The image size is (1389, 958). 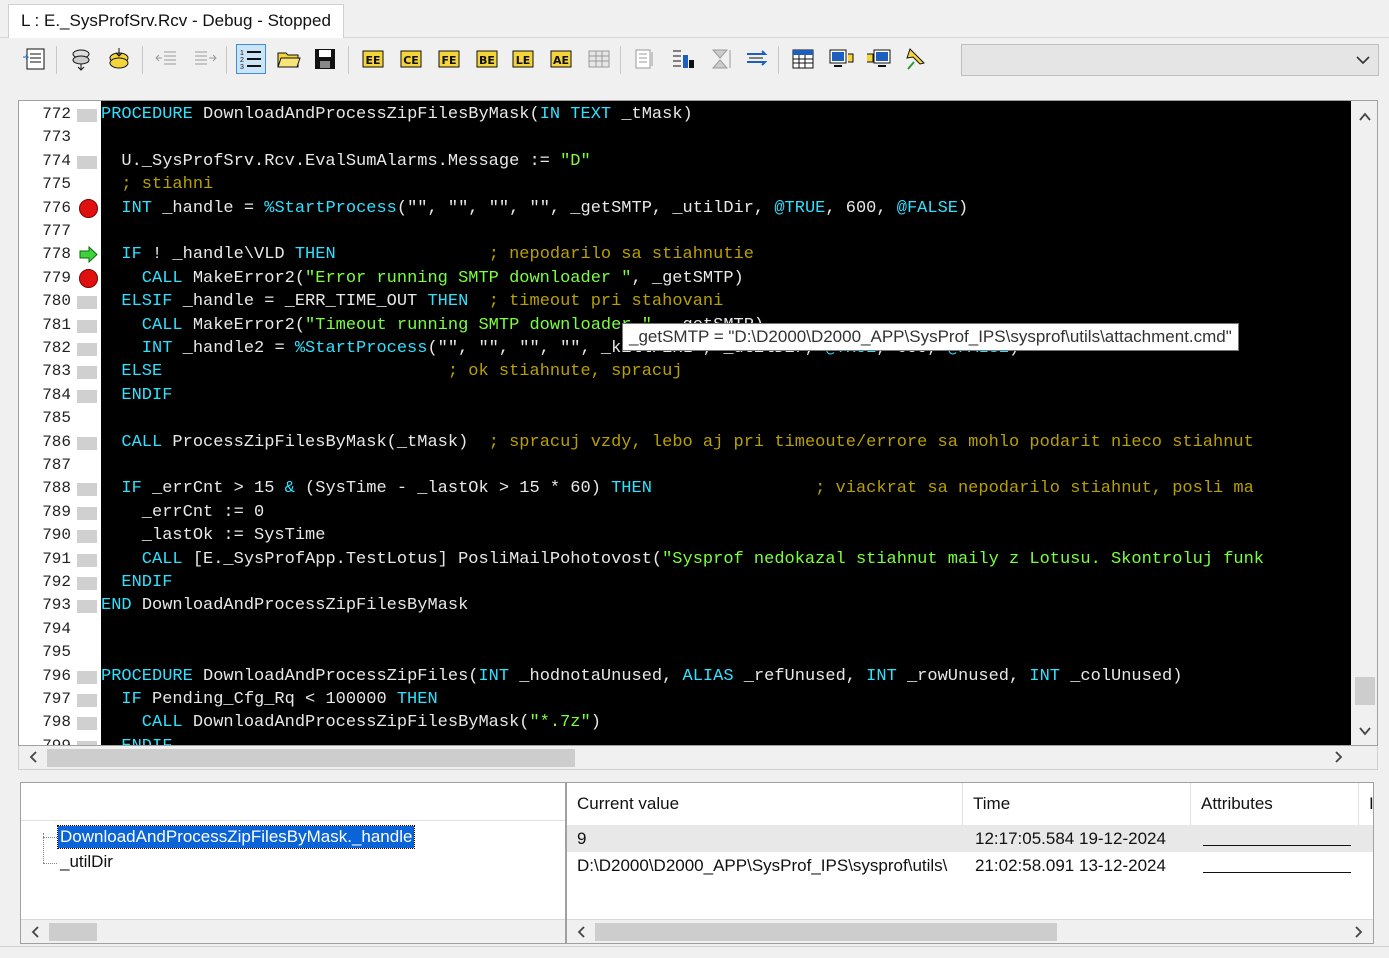 What do you see at coordinates (60, 325) in the screenshot?
I see `gutter-line: 781` at bounding box center [60, 325].